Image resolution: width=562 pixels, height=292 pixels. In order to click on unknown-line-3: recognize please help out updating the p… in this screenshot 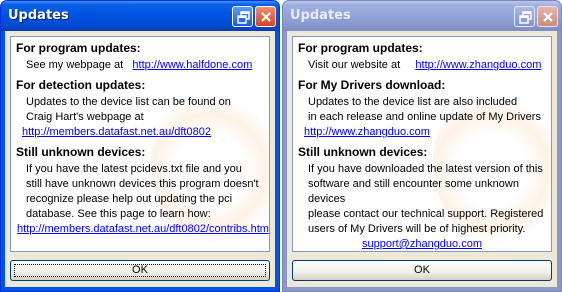, I will do `click(129, 199)`.